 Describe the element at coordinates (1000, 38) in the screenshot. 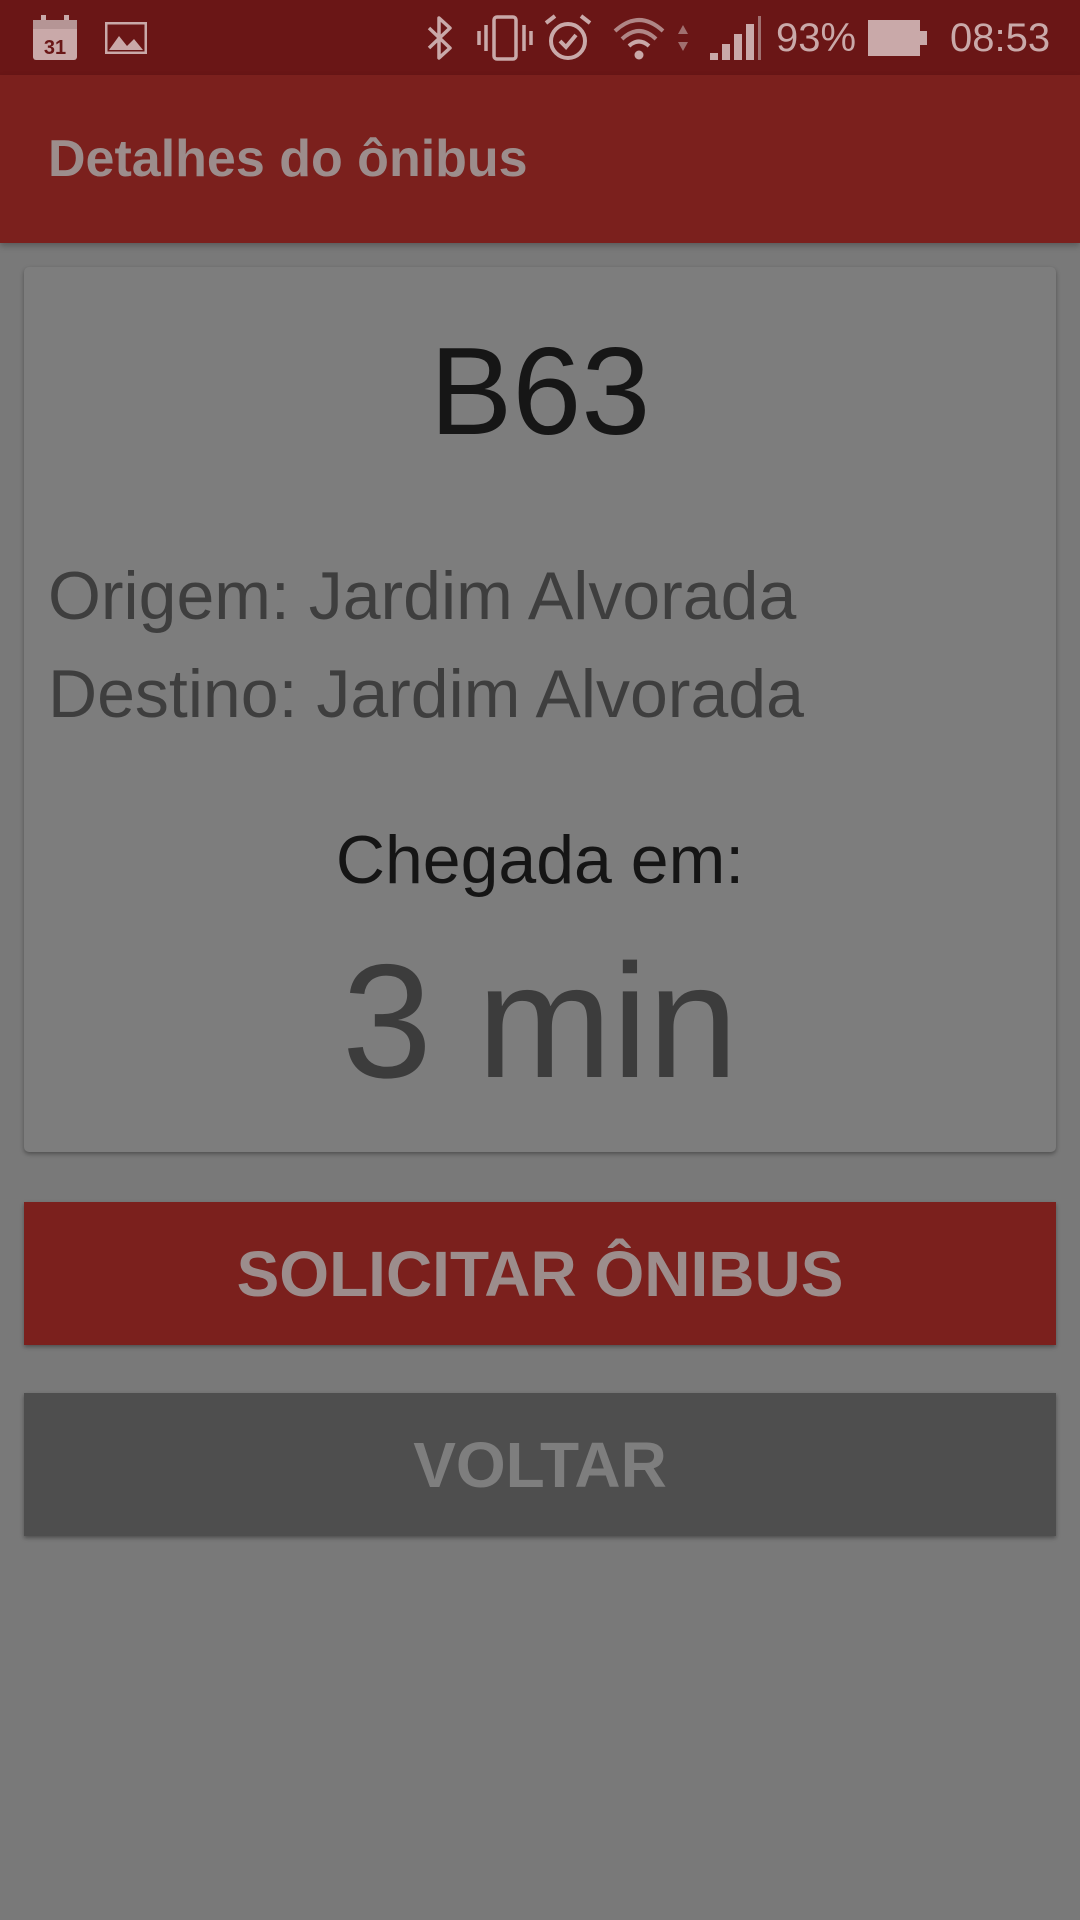

I see `clock: 08:53` at that location.